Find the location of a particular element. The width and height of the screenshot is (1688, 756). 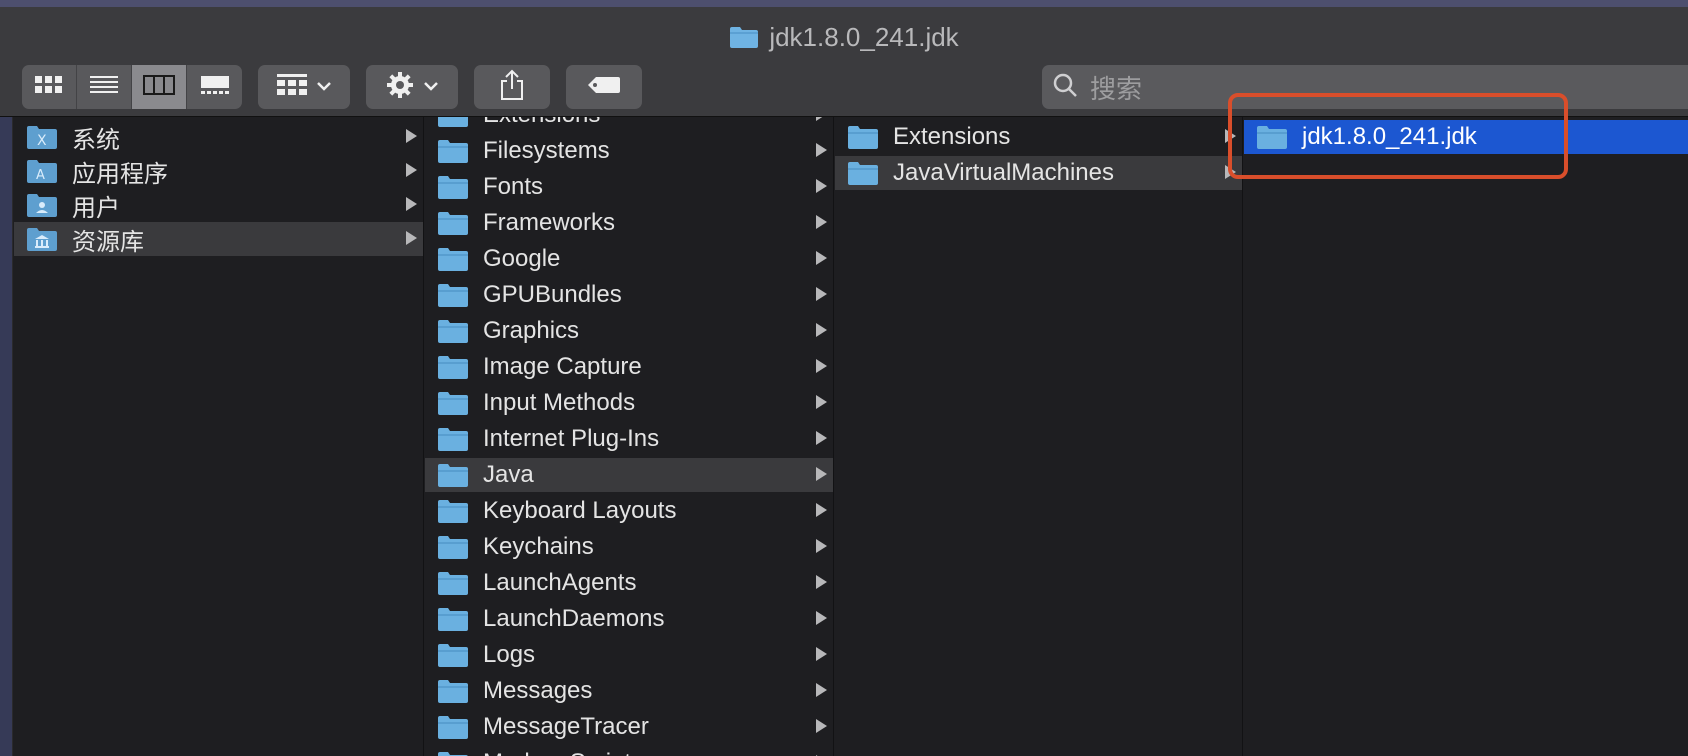

list-item-label: jdk1.8.0_241.jdk is located at coordinates (1389, 136).